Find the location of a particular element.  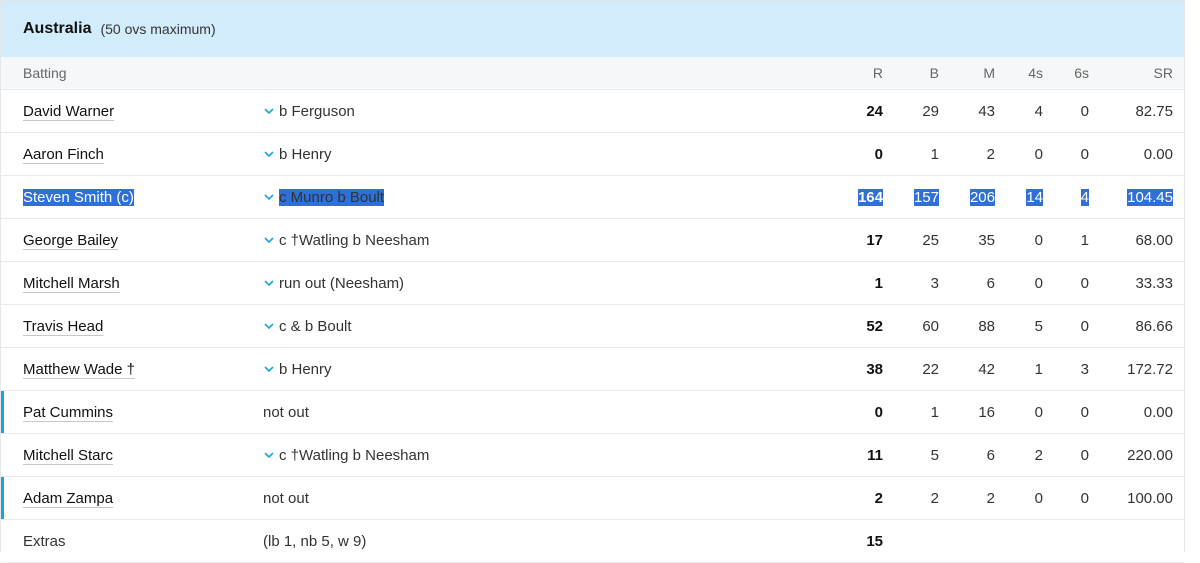

strike-rate: 100.00 is located at coordinates (1150, 498).